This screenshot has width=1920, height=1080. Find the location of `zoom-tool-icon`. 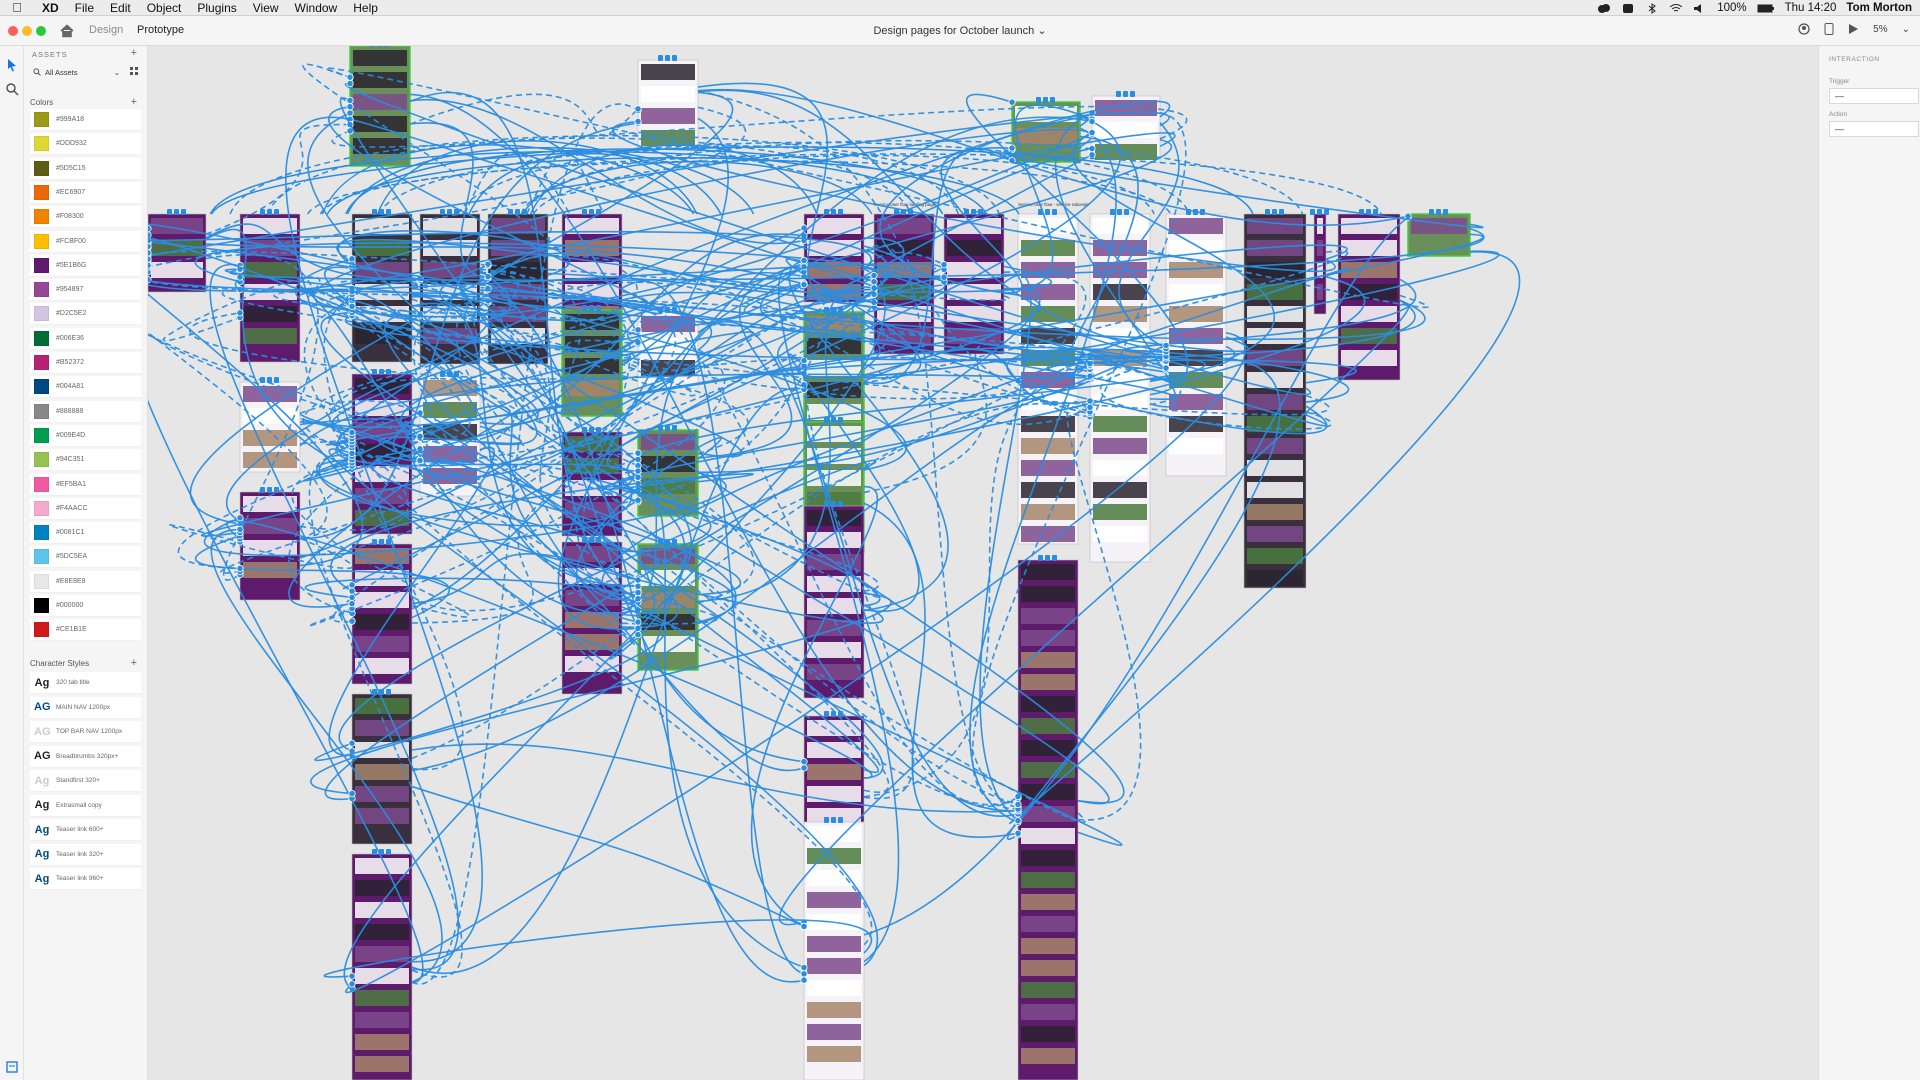

zoom-tool-icon is located at coordinates (12, 89).